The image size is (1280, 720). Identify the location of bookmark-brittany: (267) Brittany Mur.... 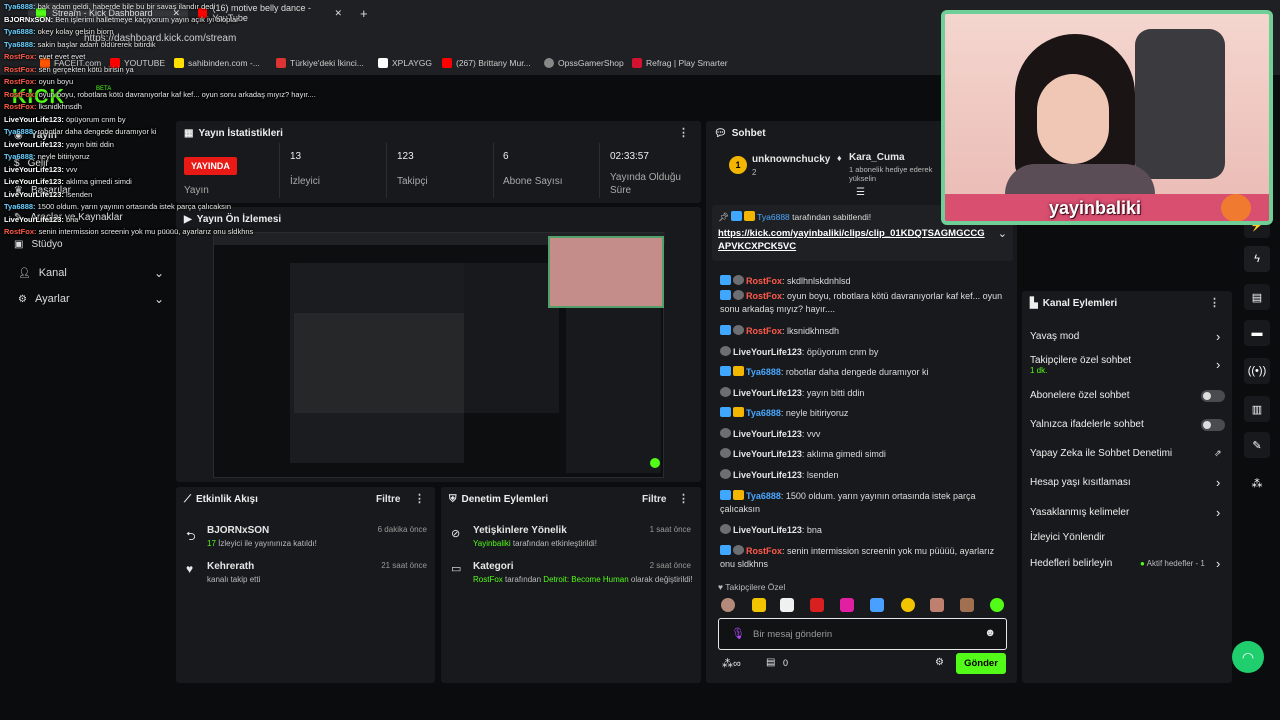
(486, 63).